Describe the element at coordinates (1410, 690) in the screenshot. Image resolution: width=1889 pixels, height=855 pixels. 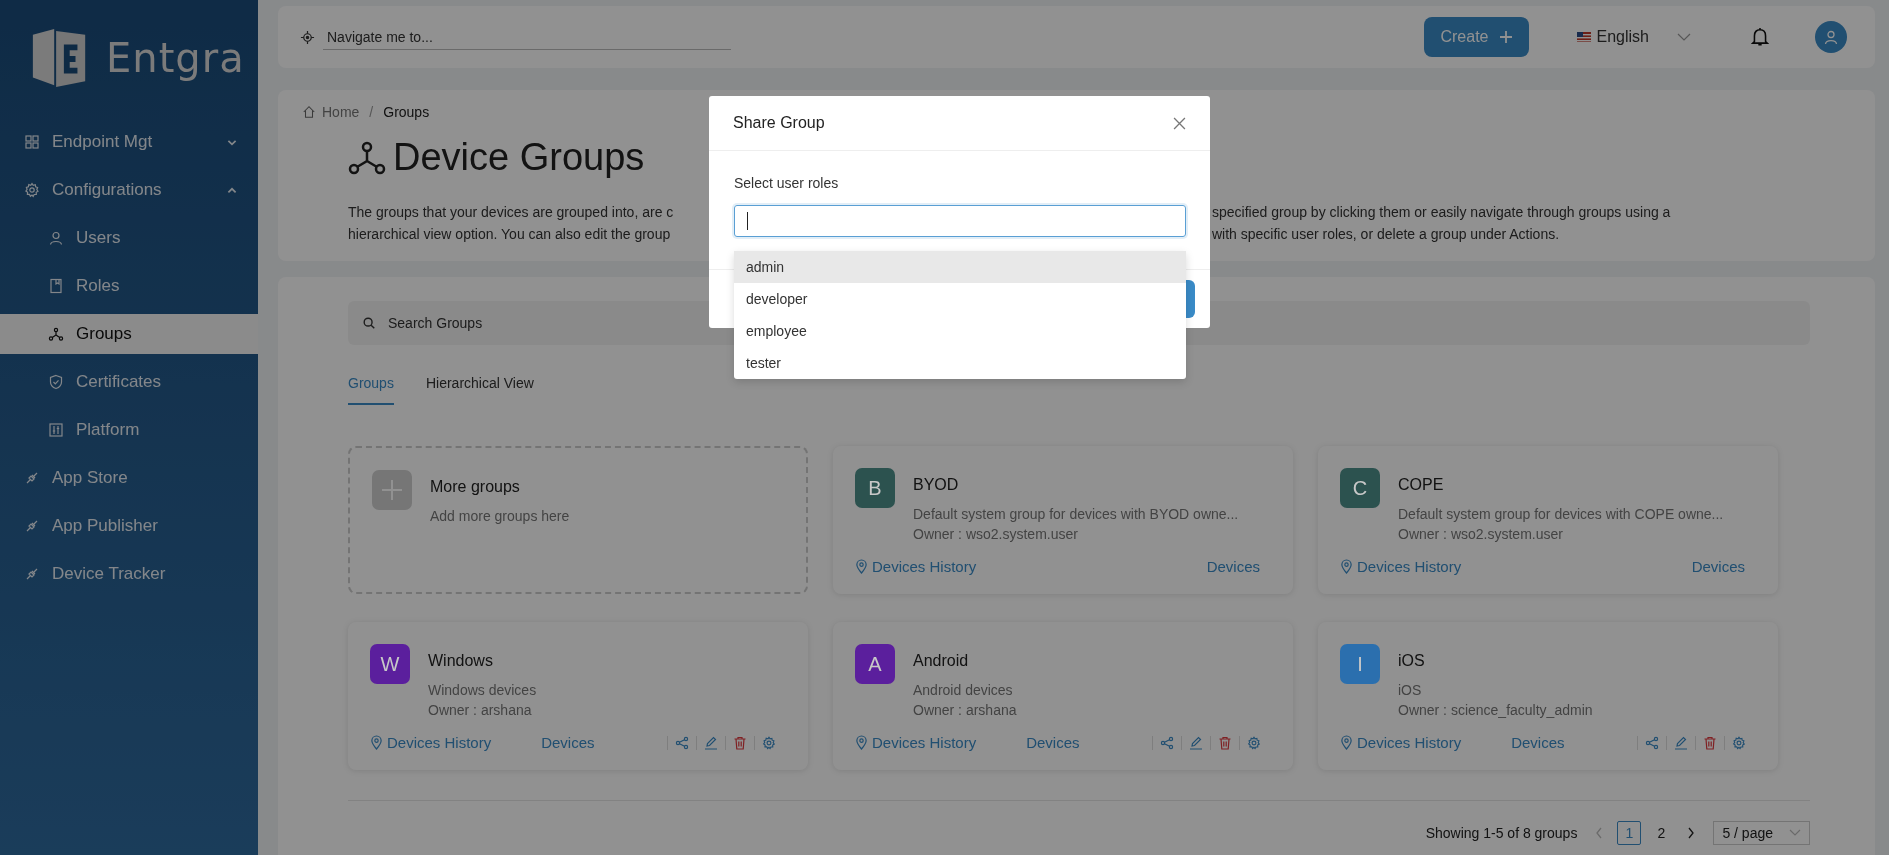
I see `card-description: iOS` at that location.